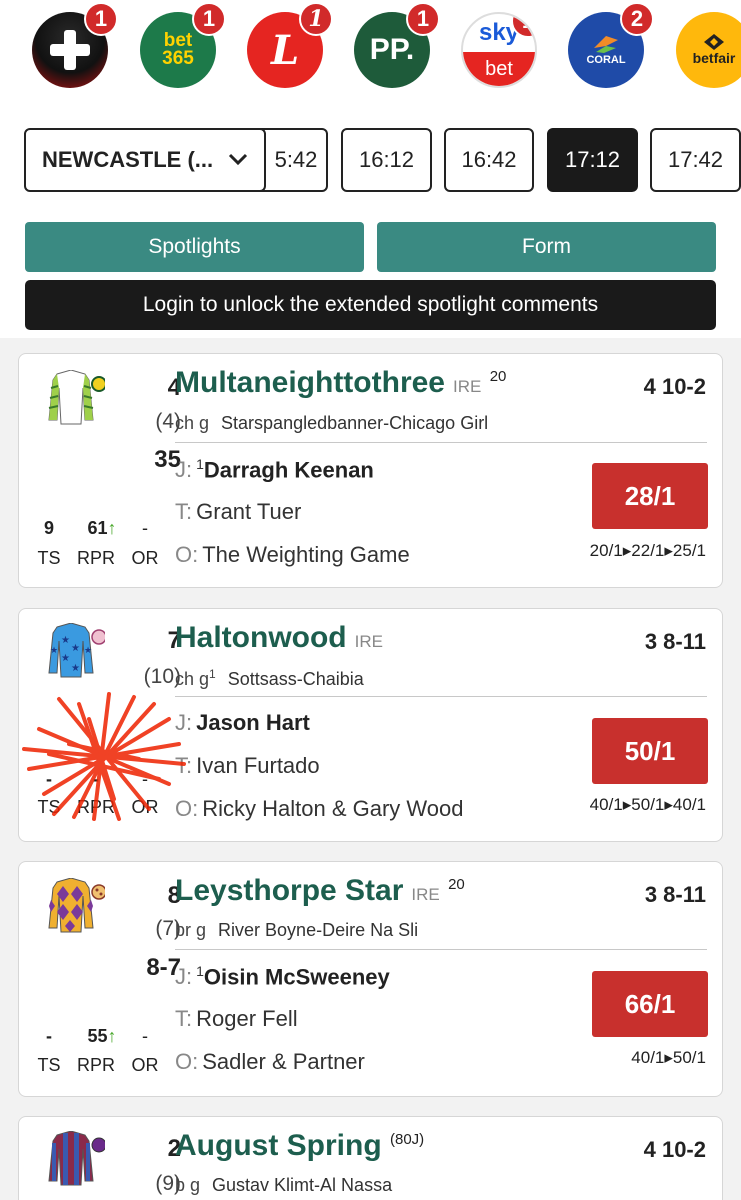 The height and width of the screenshot is (1200, 741). I want to click on race-time-button-active: 17:12, so click(592, 160).